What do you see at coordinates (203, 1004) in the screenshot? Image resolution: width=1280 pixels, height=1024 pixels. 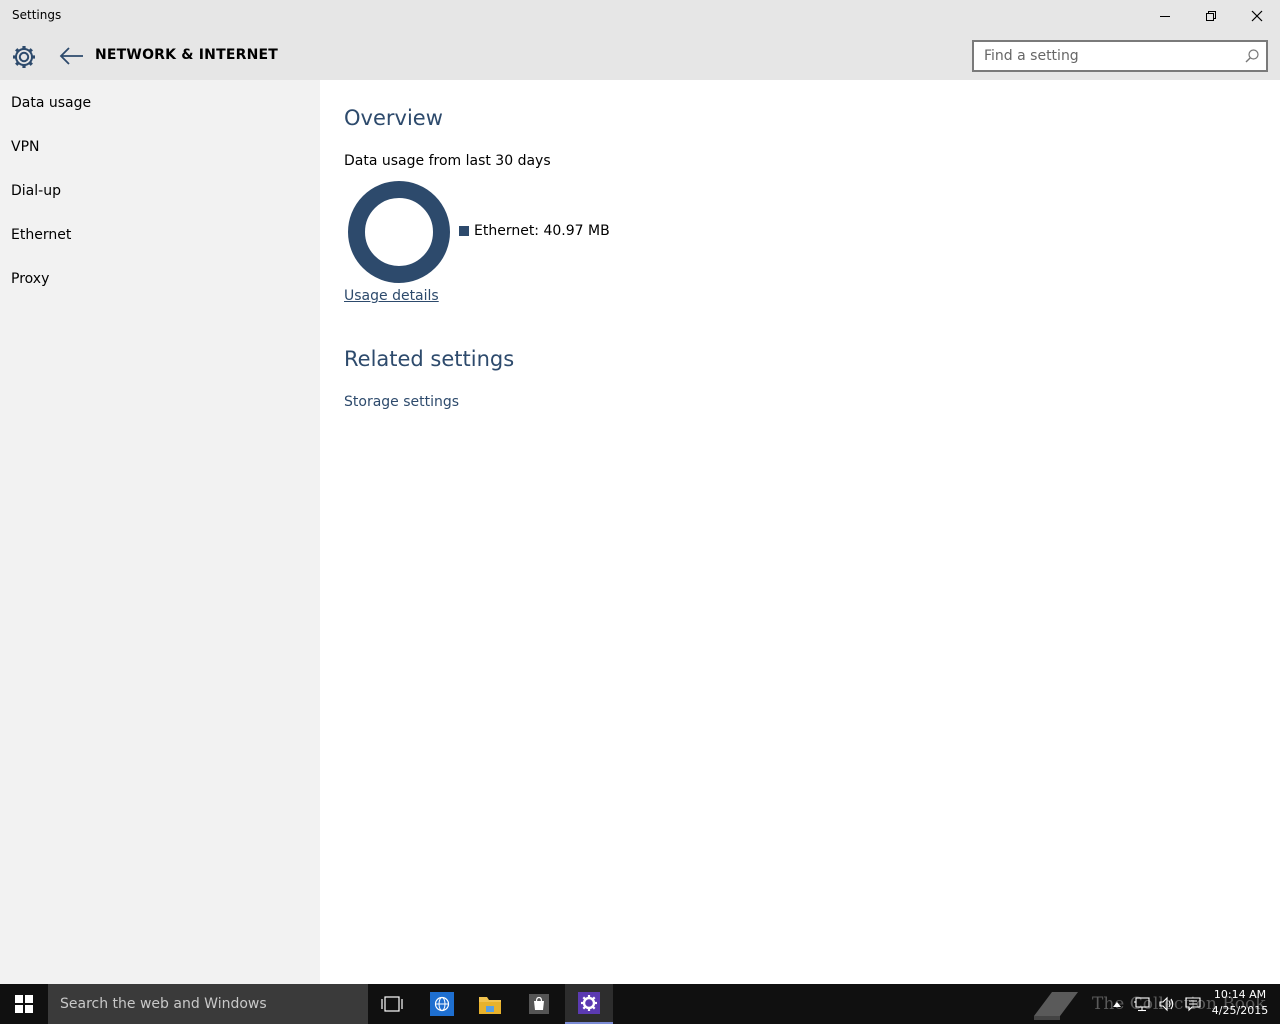 I see `taskbar-search-input` at bounding box center [203, 1004].